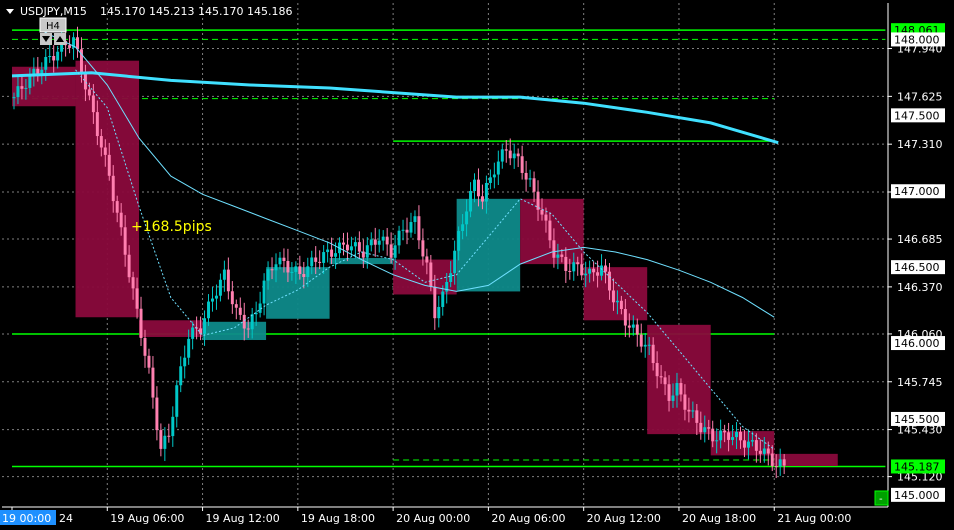 Image resolution: width=954 pixels, height=530 pixels. I want to click on x-tick-label: 20 Aug 00:00, so click(433, 518).